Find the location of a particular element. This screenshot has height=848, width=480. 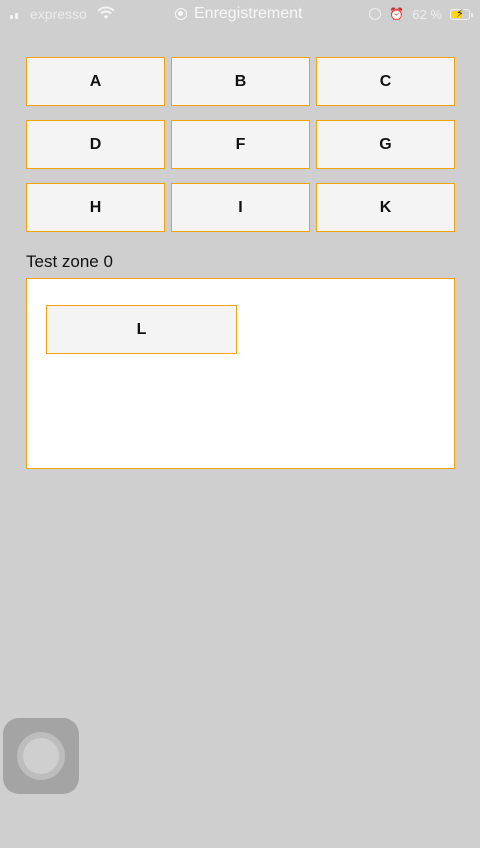

recording-label: Enregistrement is located at coordinates (248, 13).